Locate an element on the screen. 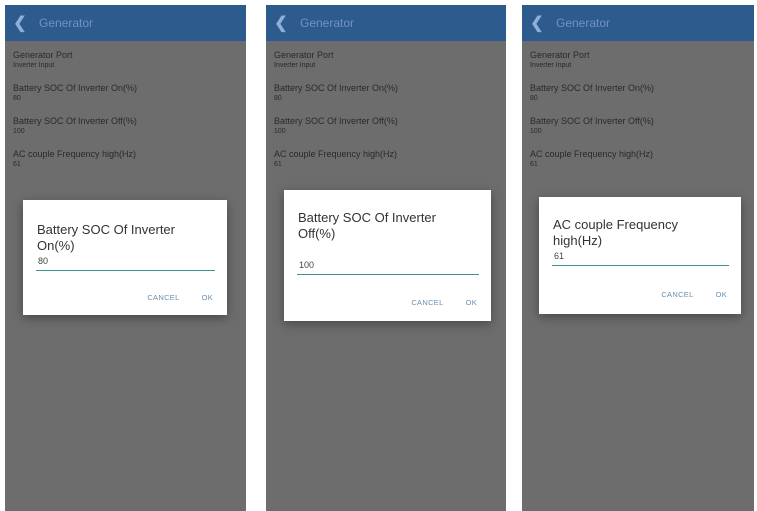 The height and width of the screenshot is (511, 757). input-dialog: Battery SOC Of Inverter On(%) CANCEL OK is located at coordinates (125, 257).